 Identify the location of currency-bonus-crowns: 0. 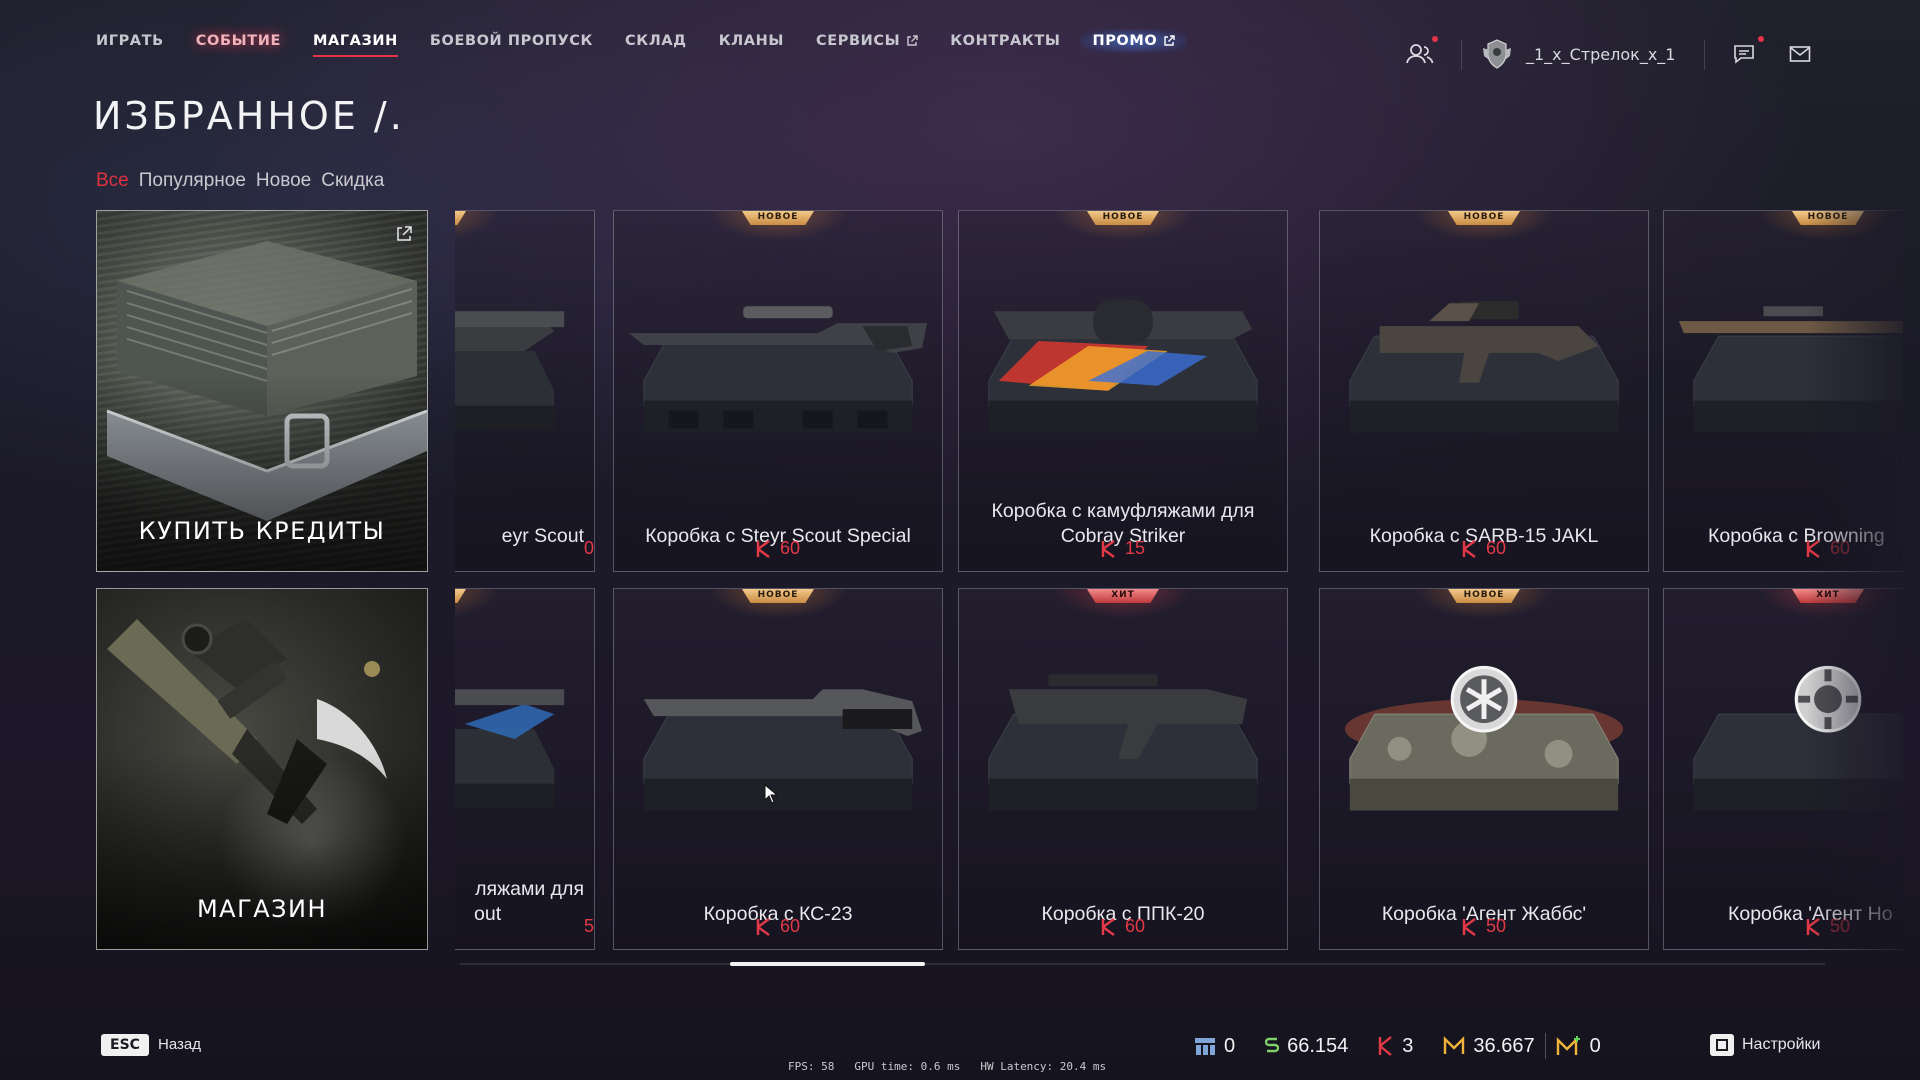
(1578, 1046).